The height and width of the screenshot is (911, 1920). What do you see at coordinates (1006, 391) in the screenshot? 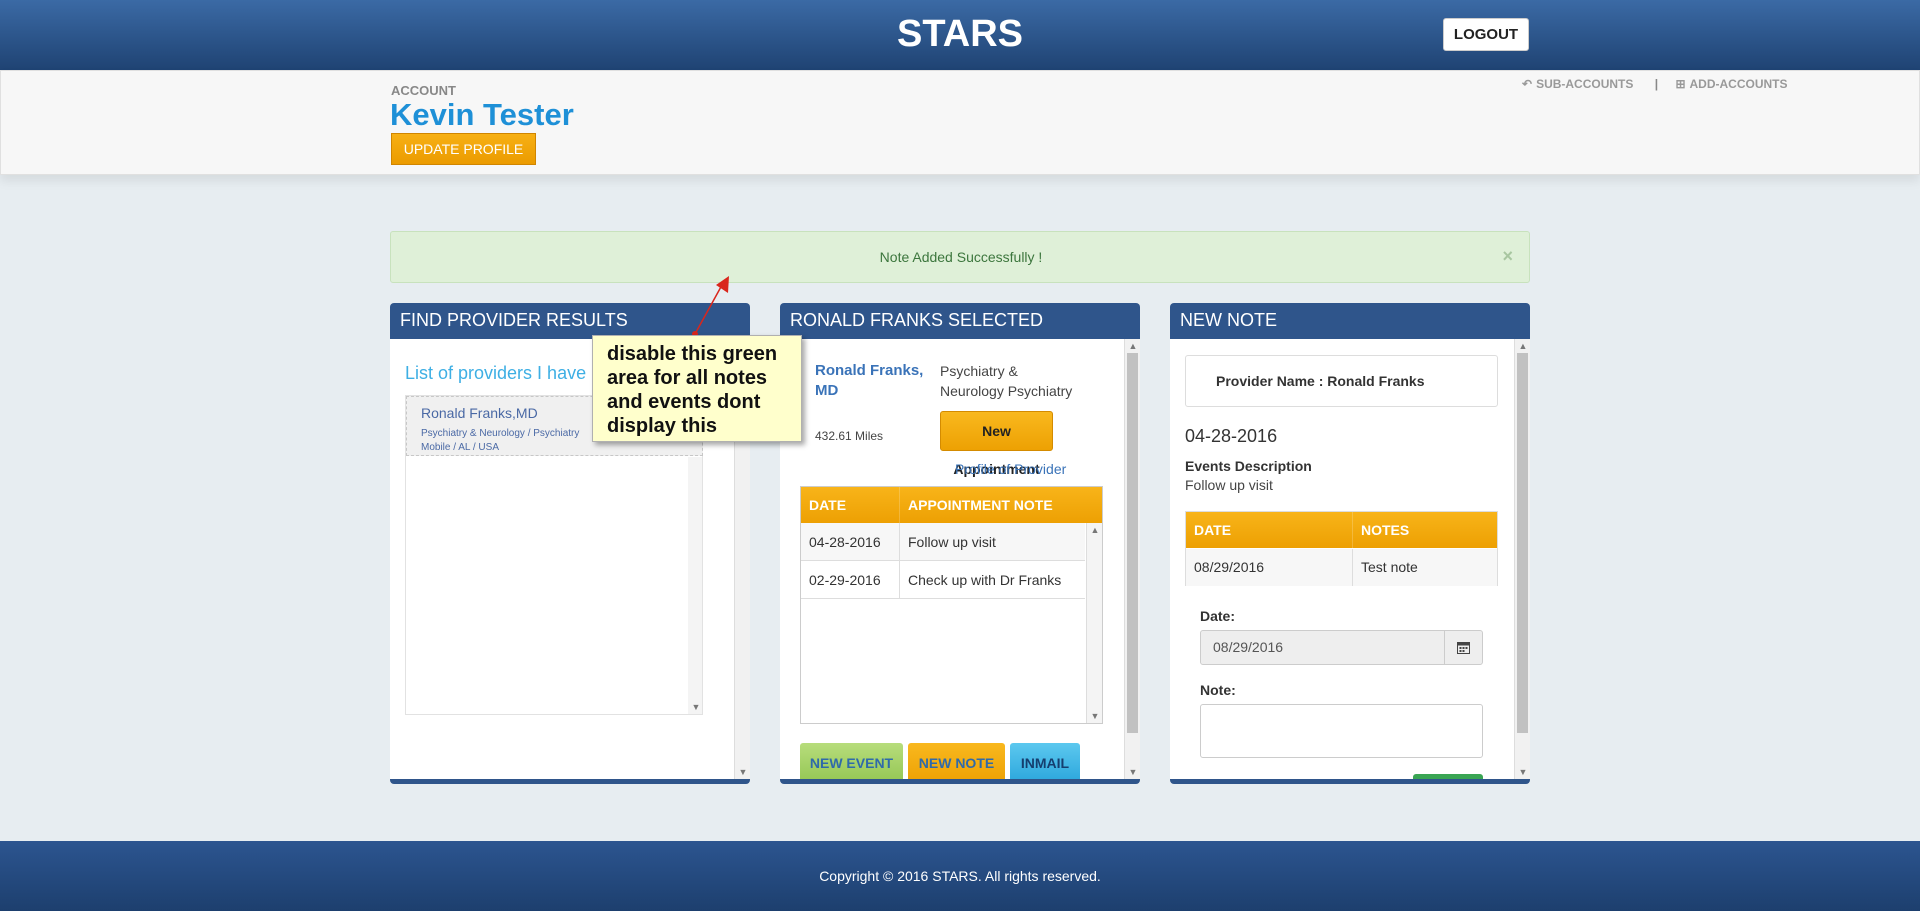
I see `specialty-line: Neurology Psychiatry` at bounding box center [1006, 391].